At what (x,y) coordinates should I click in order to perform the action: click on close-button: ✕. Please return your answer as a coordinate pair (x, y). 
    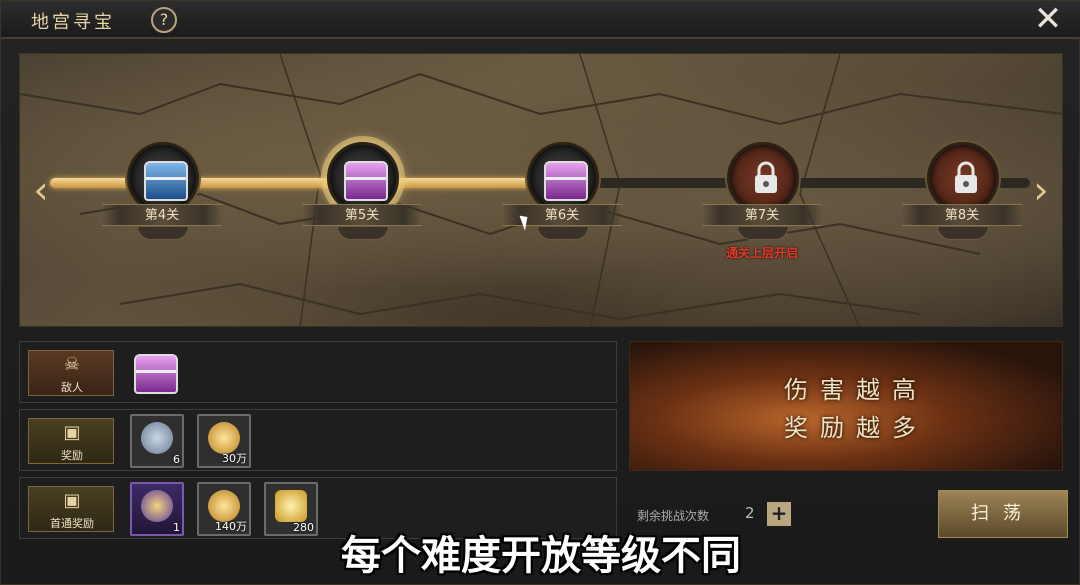
    Looking at the image, I should click on (1048, 19).